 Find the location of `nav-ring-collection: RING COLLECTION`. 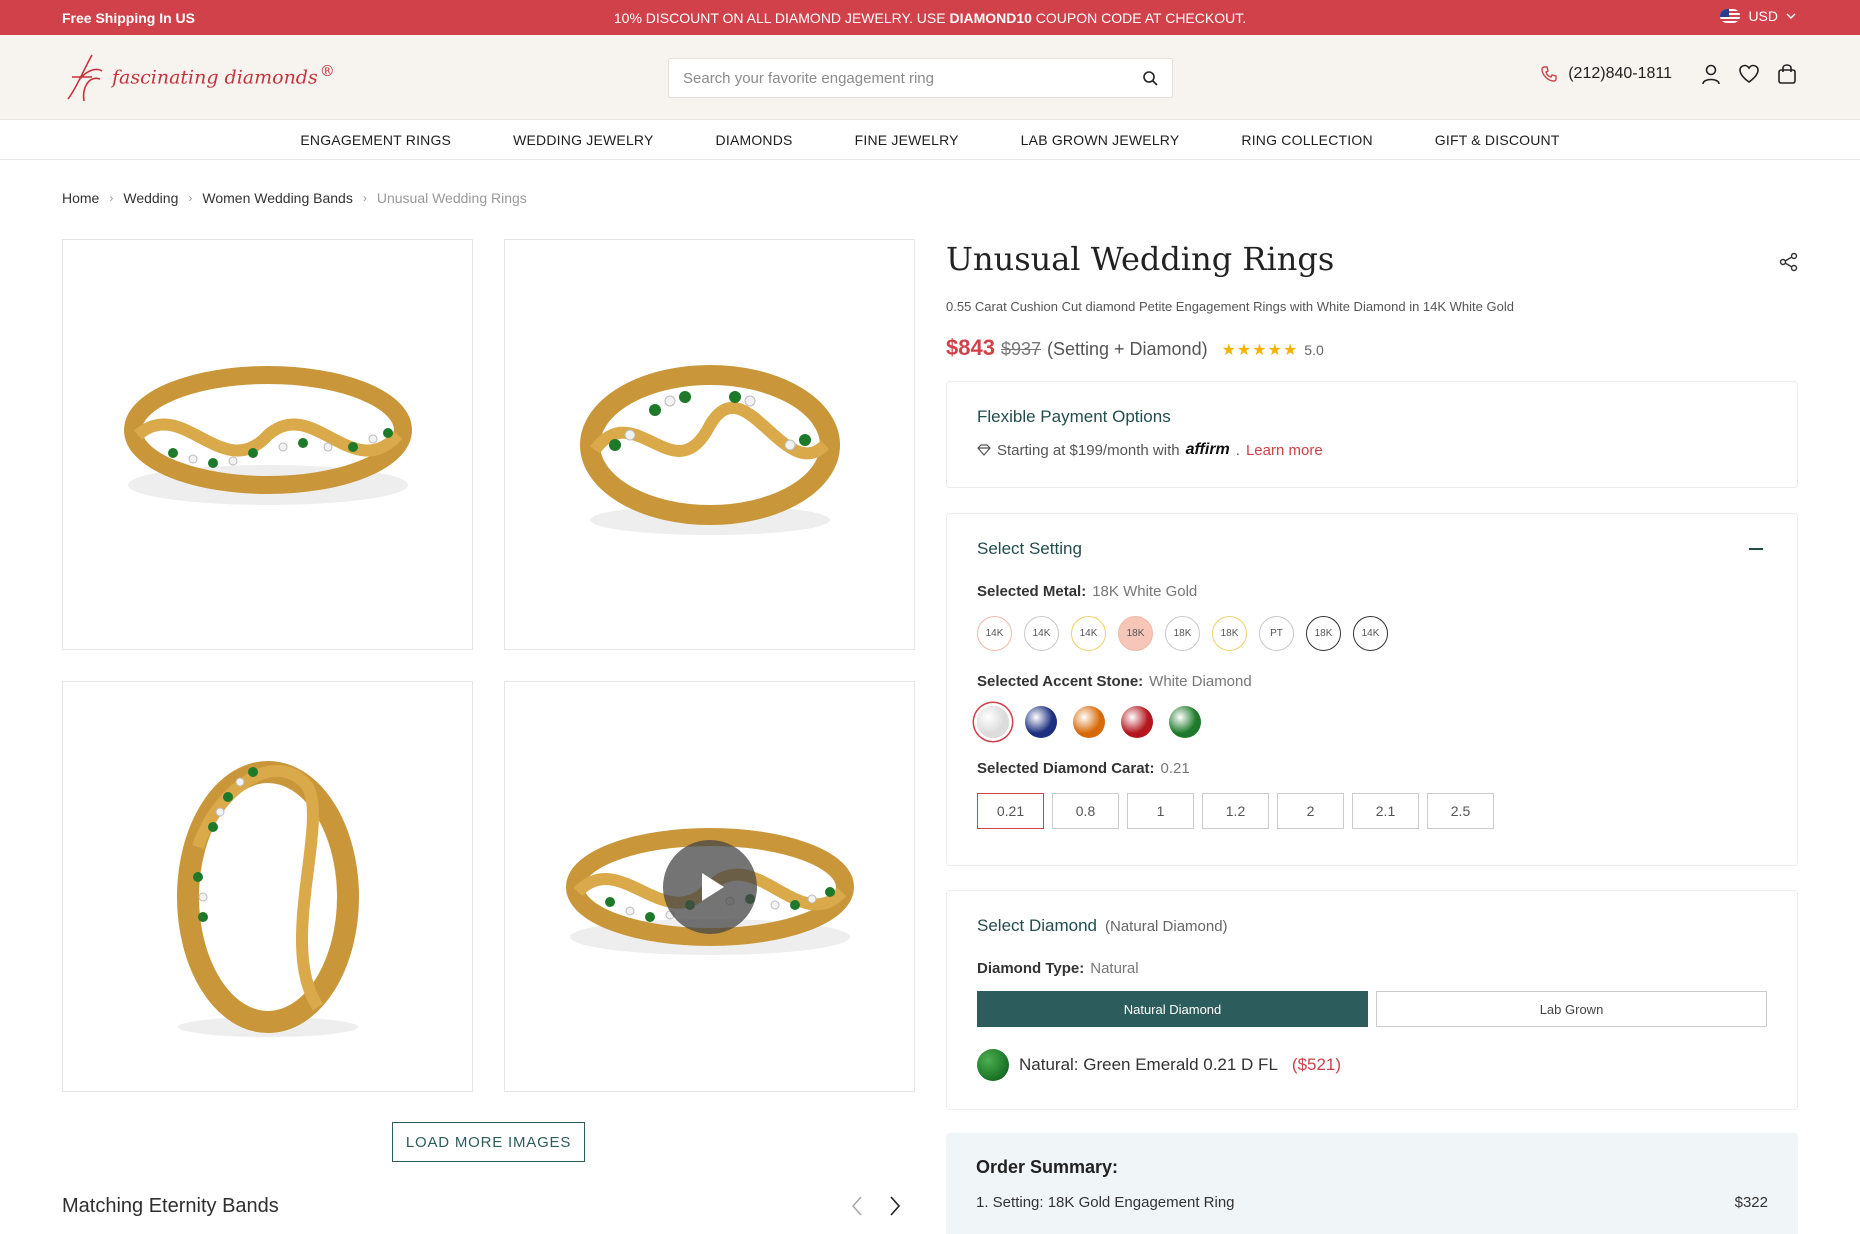

nav-ring-collection: RING COLLECTION is located at coordinates (1306, 140).